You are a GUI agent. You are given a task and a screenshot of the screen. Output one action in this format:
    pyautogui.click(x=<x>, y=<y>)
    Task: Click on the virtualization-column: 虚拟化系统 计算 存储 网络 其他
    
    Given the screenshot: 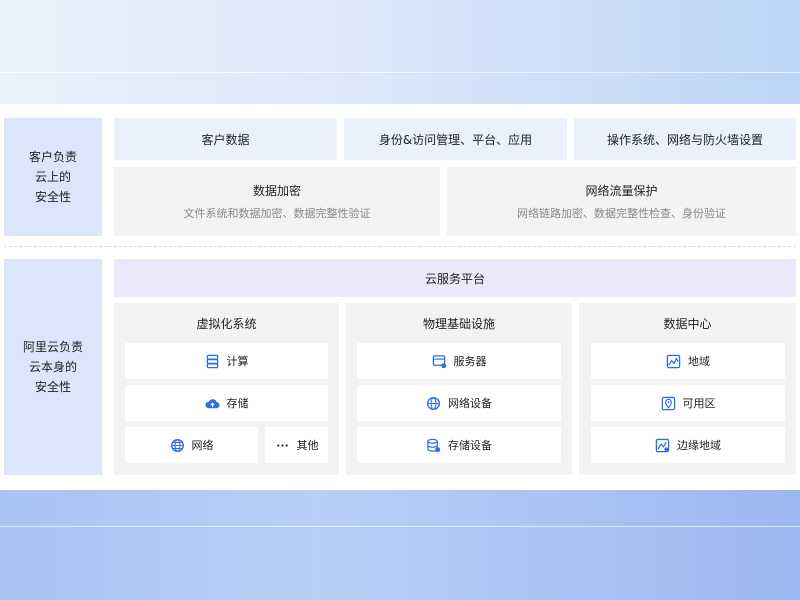 What is the action you would take?
    pyautogui.click(x=226, y=389)
    